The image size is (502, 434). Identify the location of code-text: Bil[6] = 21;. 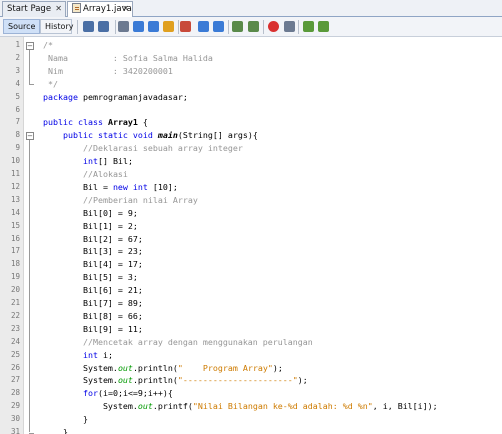
(93, 290).